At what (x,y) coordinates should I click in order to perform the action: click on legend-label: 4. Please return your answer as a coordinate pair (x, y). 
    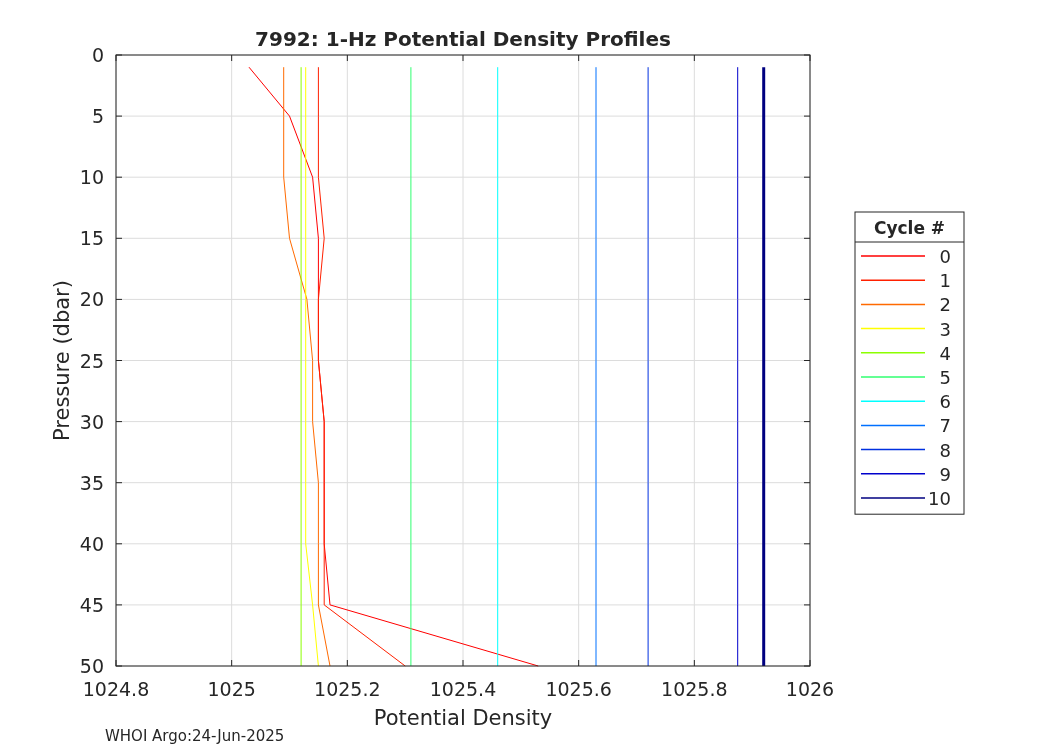
    Looking at the image, I should click on (945, 353).